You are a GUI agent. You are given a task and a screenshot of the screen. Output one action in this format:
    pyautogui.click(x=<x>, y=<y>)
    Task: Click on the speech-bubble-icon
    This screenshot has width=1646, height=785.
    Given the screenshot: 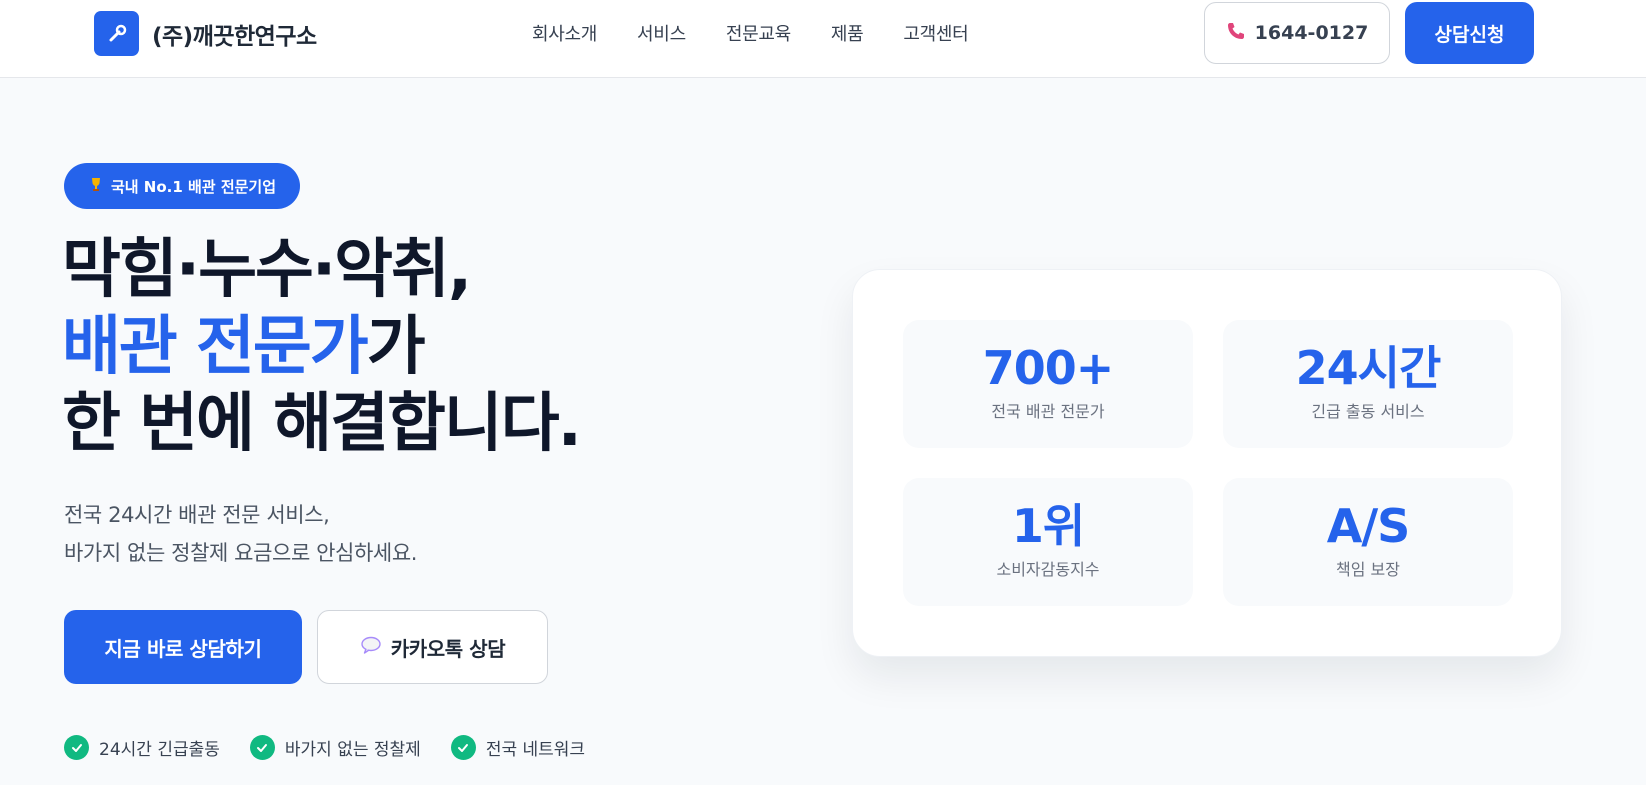 What is the action you would take?
    pyautogui.click(x=371, y=647)
    